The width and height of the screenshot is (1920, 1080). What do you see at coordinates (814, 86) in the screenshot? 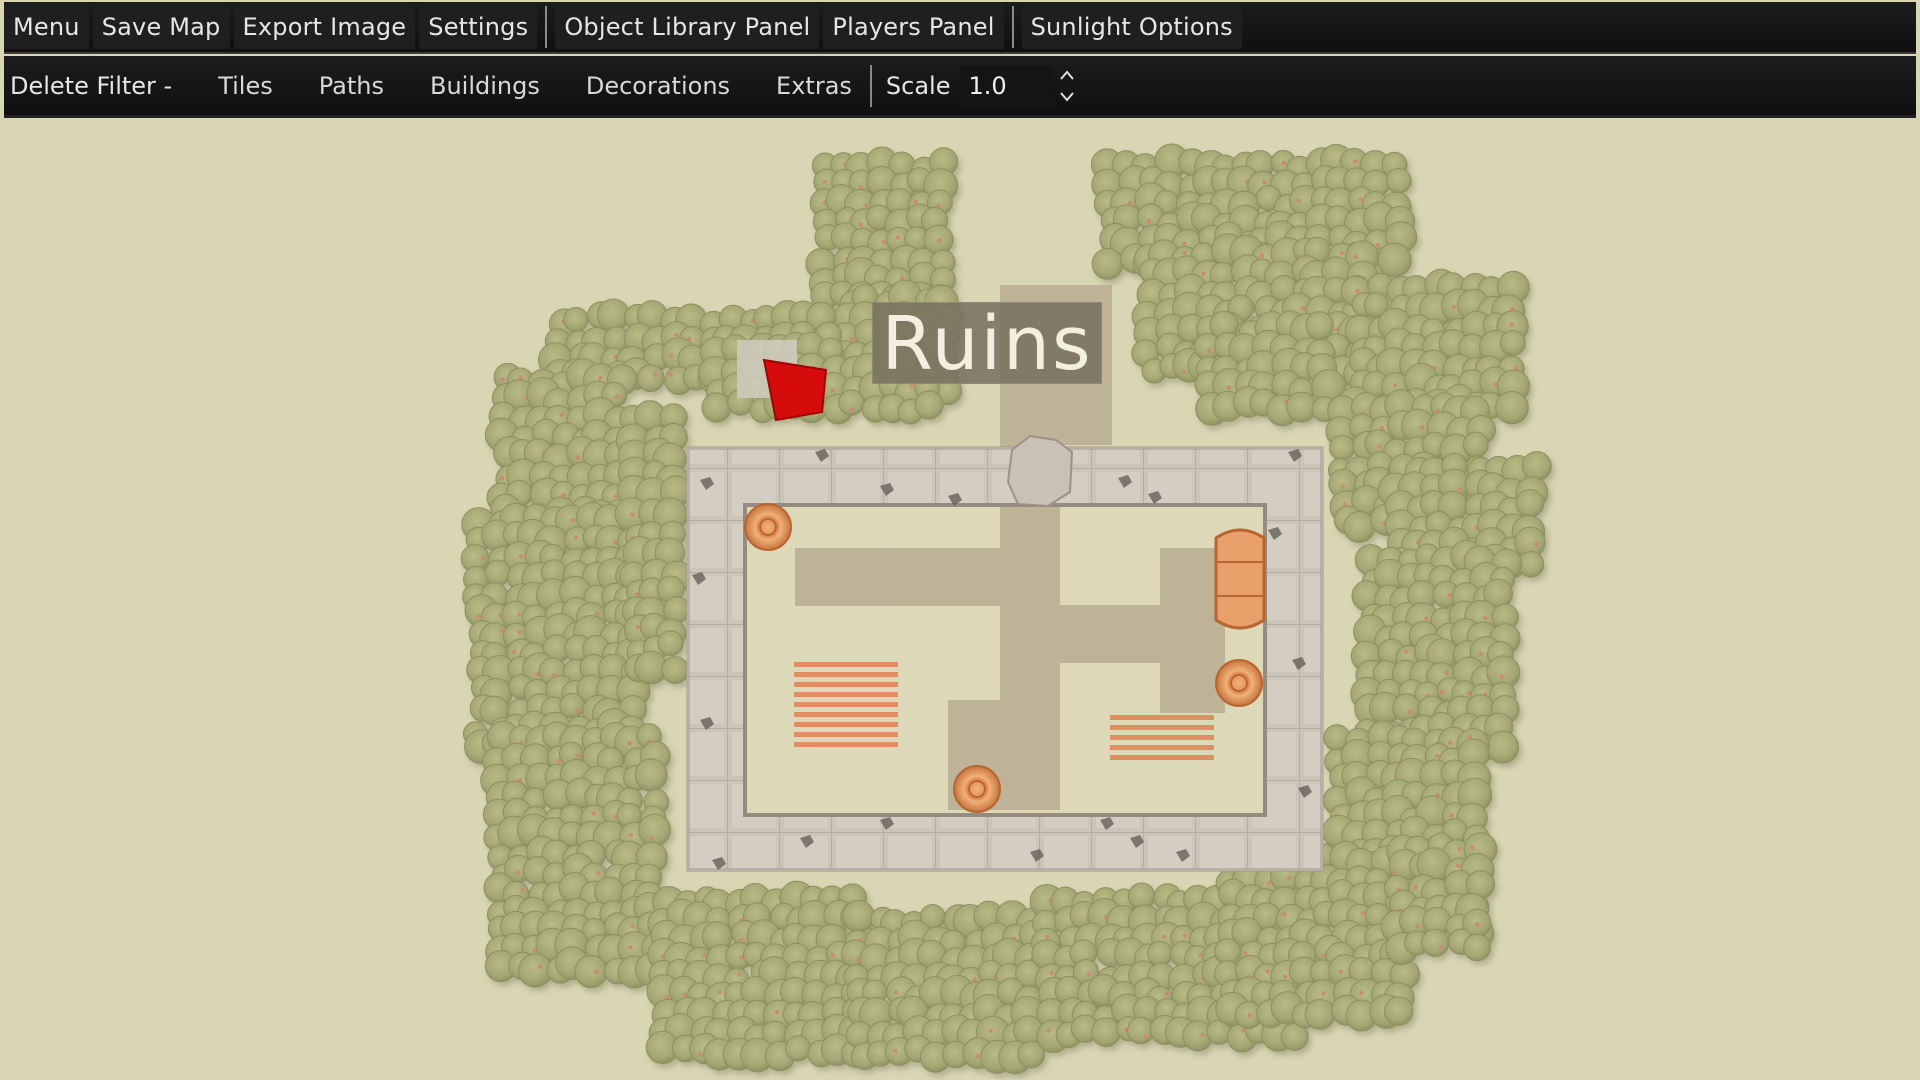
I see `filter-extras-button: Extras` at bounding box center [814, 86].